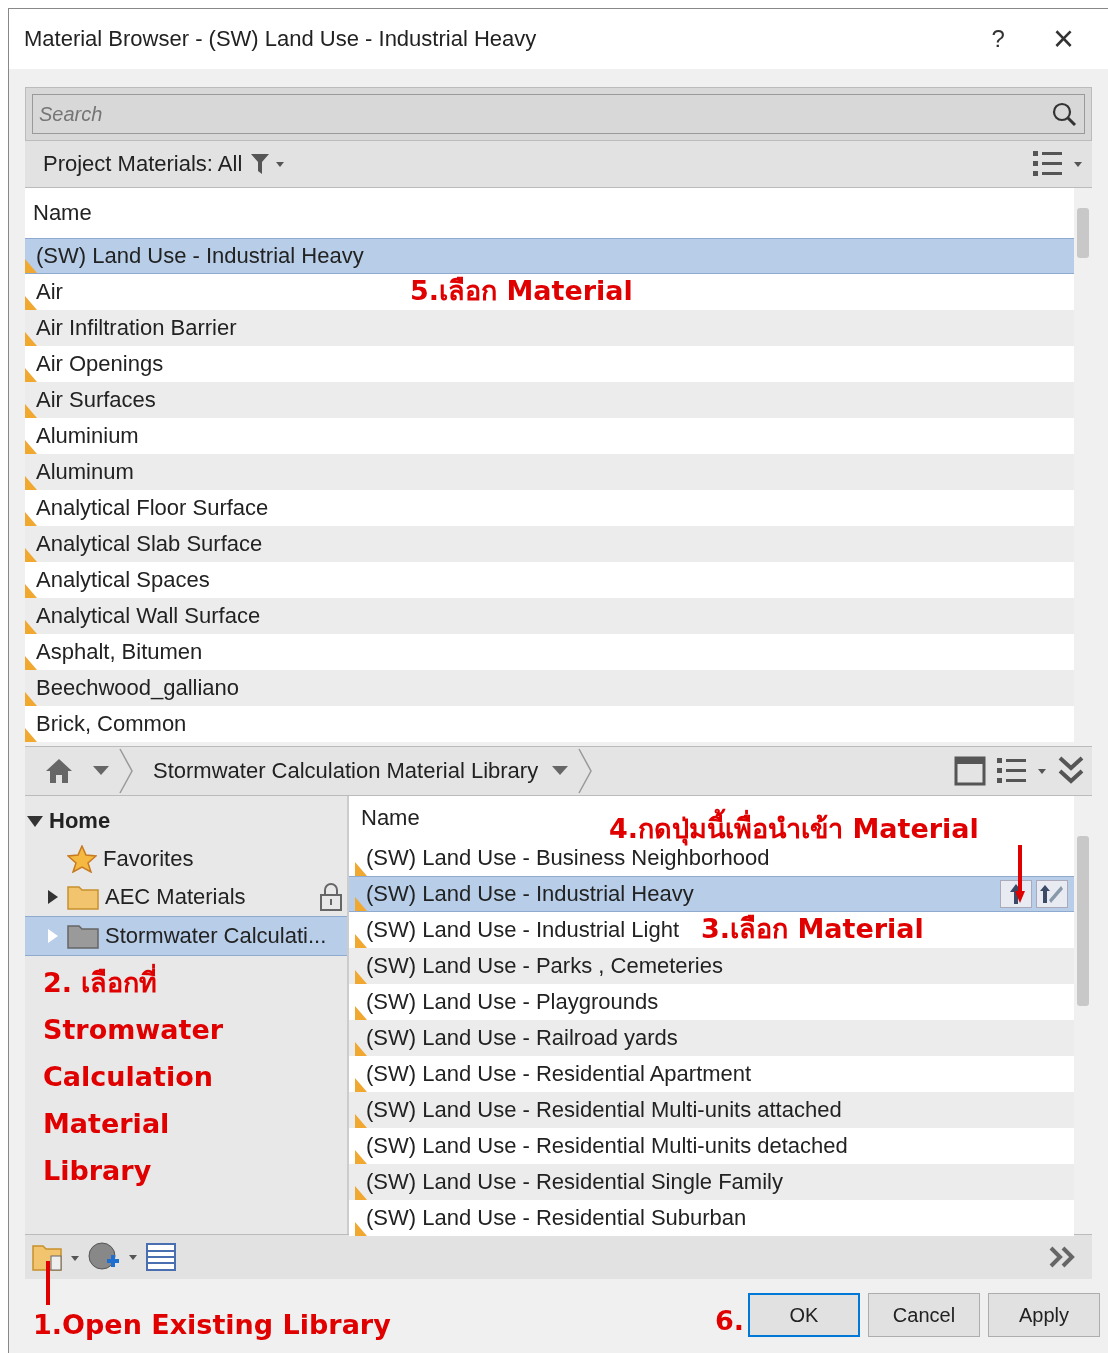 The width and height of the screenshot is (1108, 1353). What do you see at coordinates (730, 1321) in the screenshot?
I see `annotation-text: 6.` at bounding box center [730, 1321].